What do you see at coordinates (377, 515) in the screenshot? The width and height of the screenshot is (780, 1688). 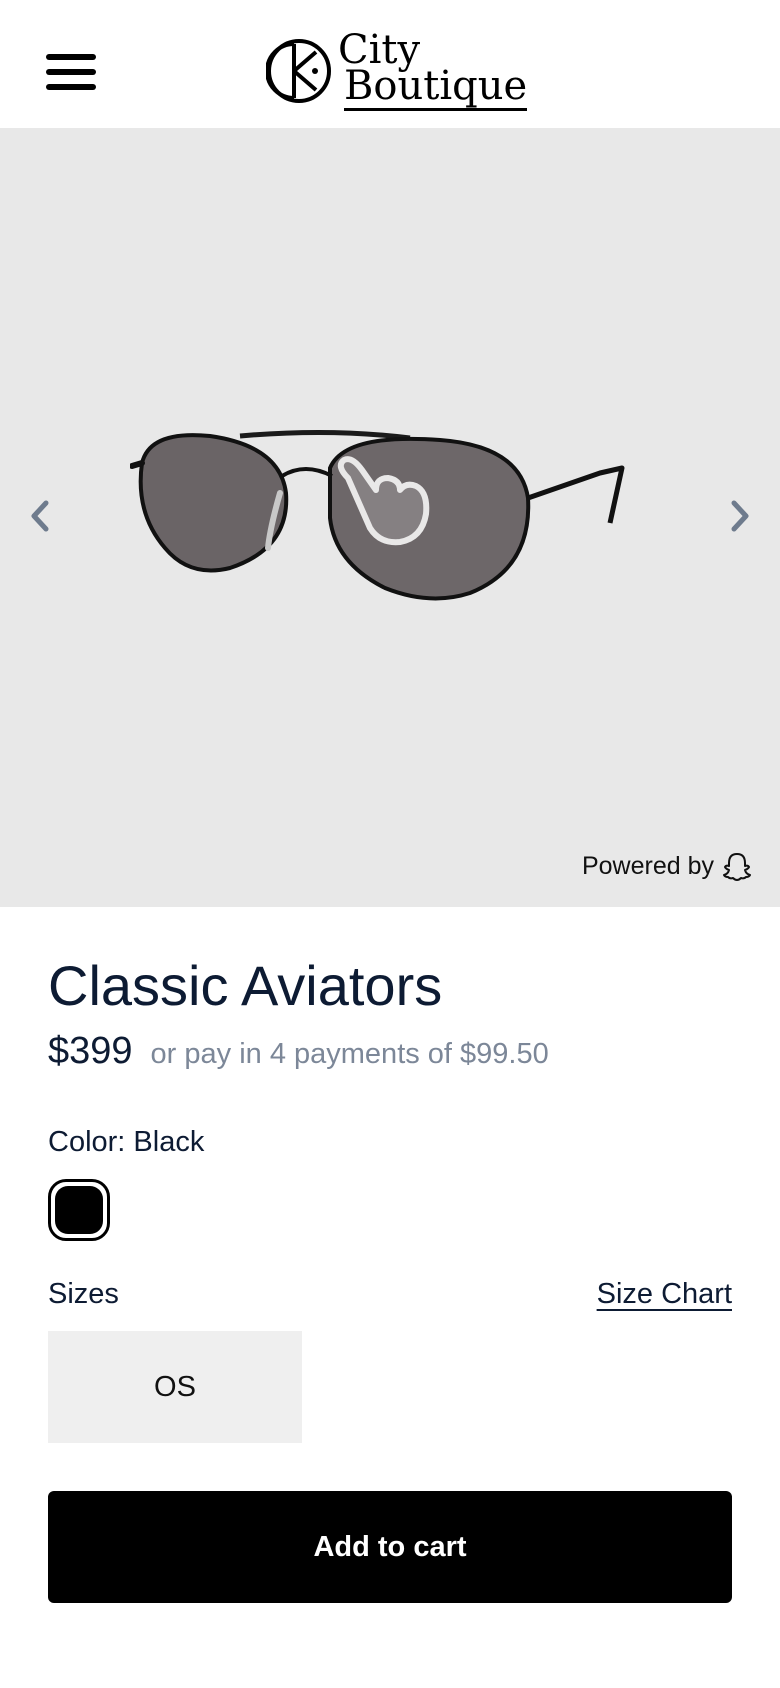 I see `aviator-sunglasses-image` at bounding box center [377, 515].